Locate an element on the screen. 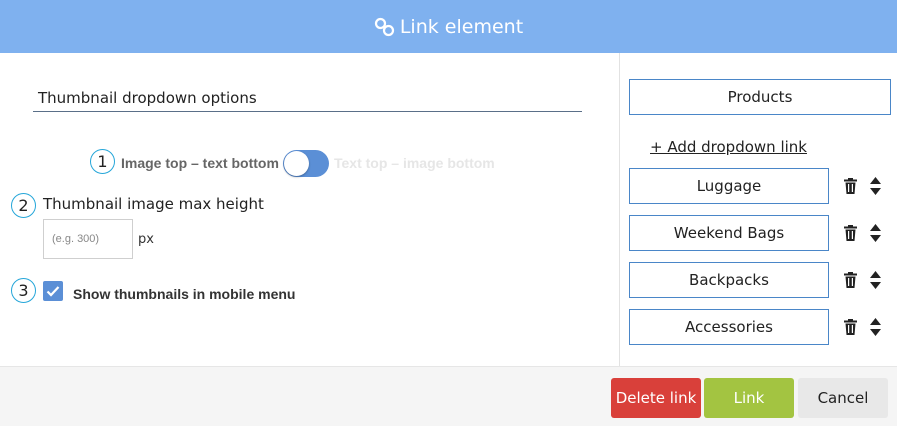  mobile-thumbnails-checkbox is located at coordinates (53, 291).